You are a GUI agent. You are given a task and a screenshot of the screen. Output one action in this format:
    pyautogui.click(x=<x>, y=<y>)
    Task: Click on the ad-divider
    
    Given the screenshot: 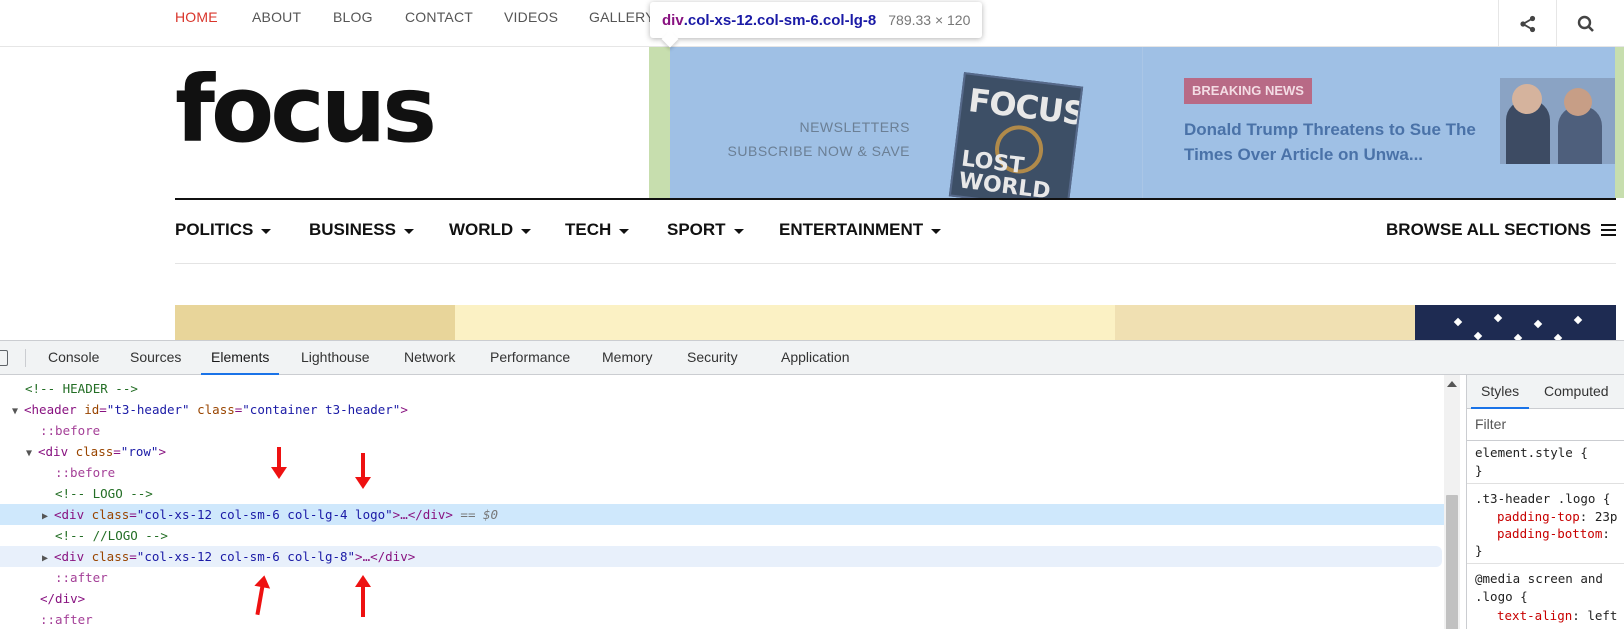 What is the action you would take?
    pyautogui.click(x=1142, y=122)
    